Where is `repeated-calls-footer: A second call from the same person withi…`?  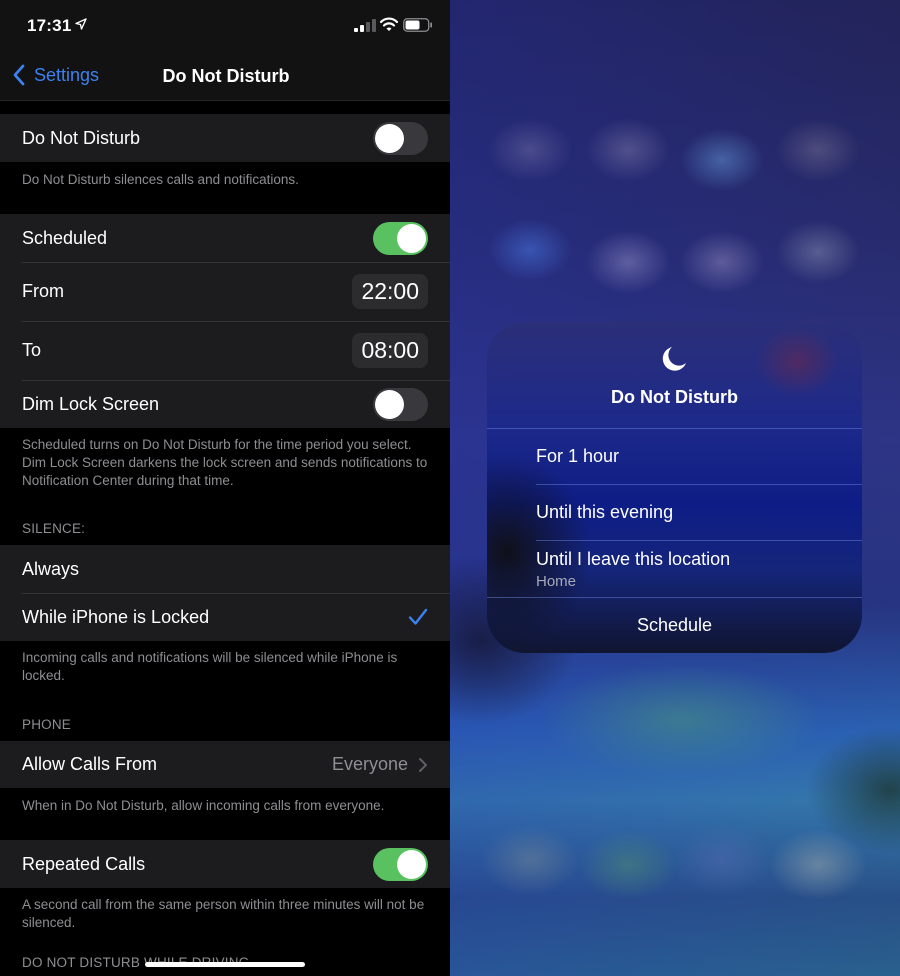
repeated-calls-footer: A second call from the same person withi… is located at coordinates (223, 913).